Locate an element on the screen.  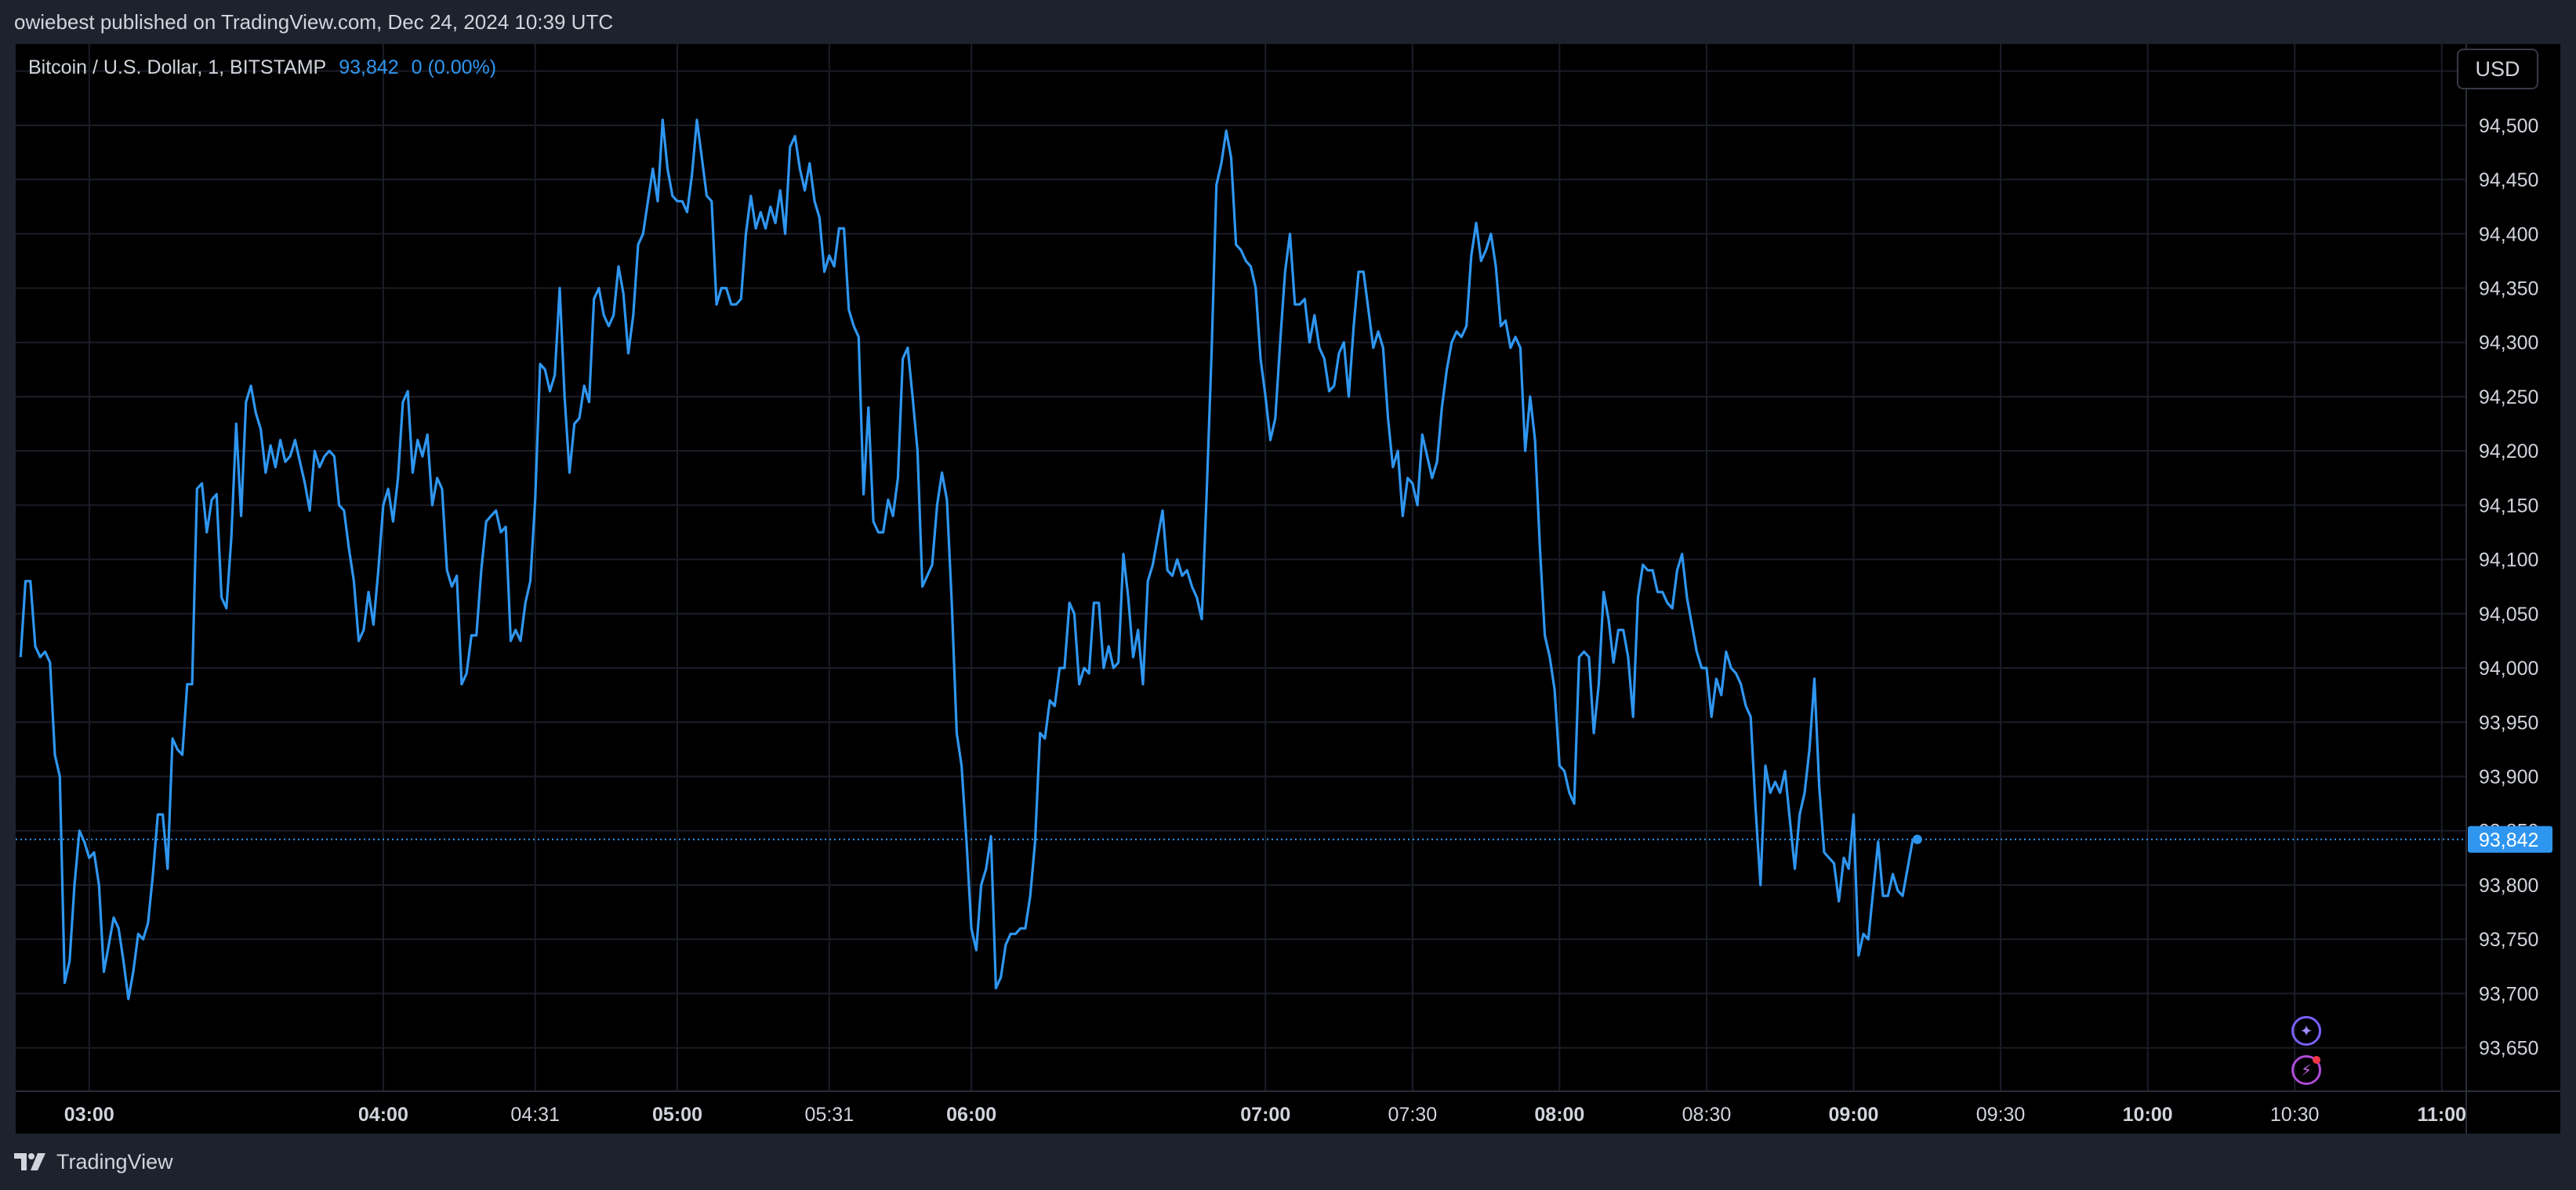
currency-button: USD is located at coordinates (2497, 69).